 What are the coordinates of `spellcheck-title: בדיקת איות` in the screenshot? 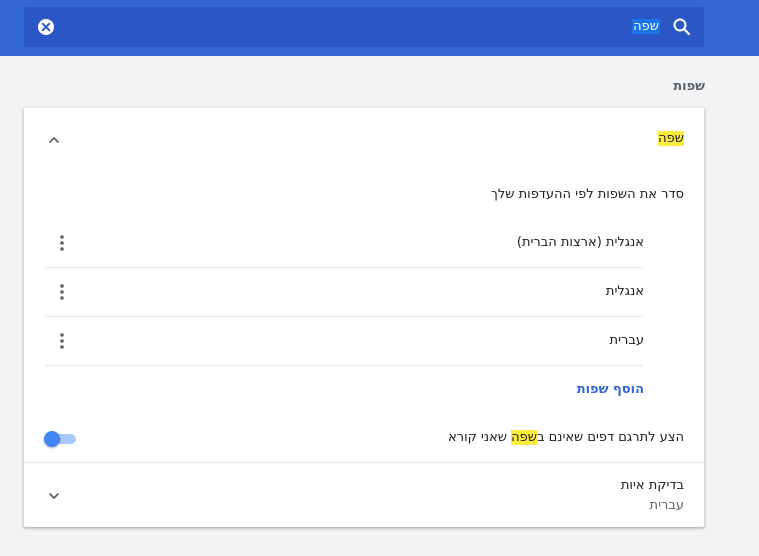 It's located at (652, 485).